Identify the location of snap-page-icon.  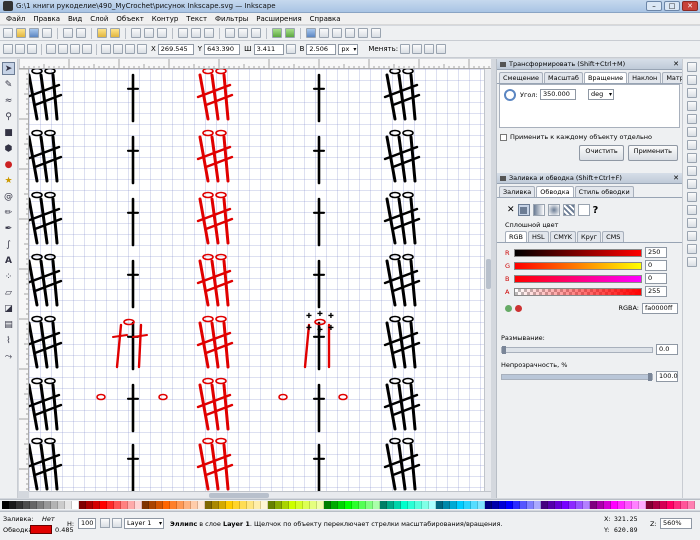
(691, 236).